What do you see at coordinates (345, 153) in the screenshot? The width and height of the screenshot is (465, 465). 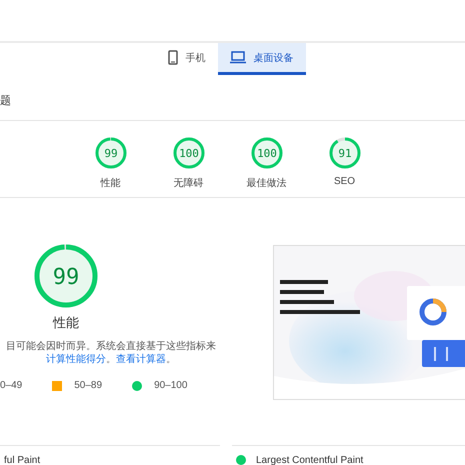 I see `score-gauge: 91` at bounding box center [345, 153].